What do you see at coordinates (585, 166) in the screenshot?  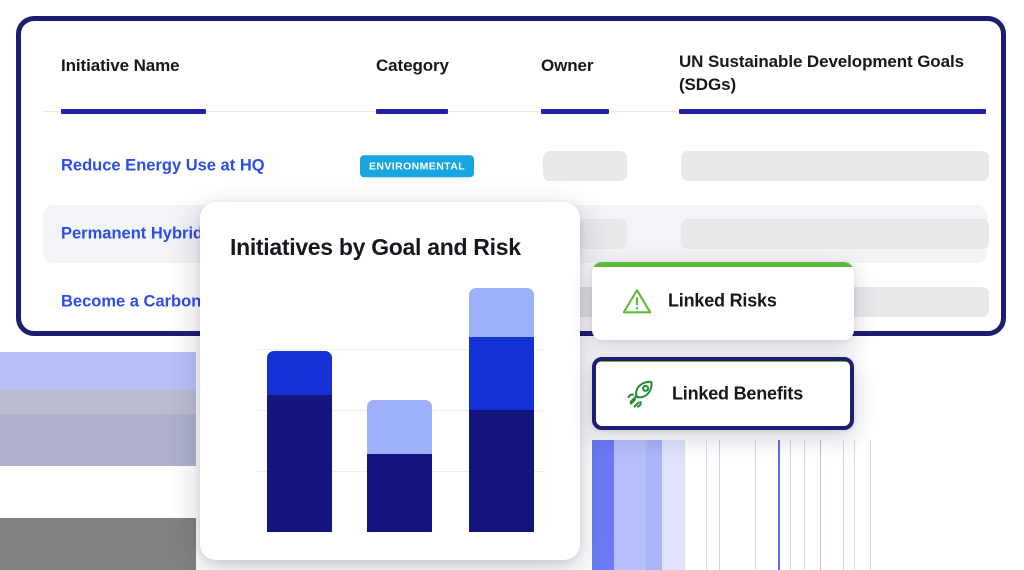 I see `owner-placeholder` at bounding box center [585, 166].